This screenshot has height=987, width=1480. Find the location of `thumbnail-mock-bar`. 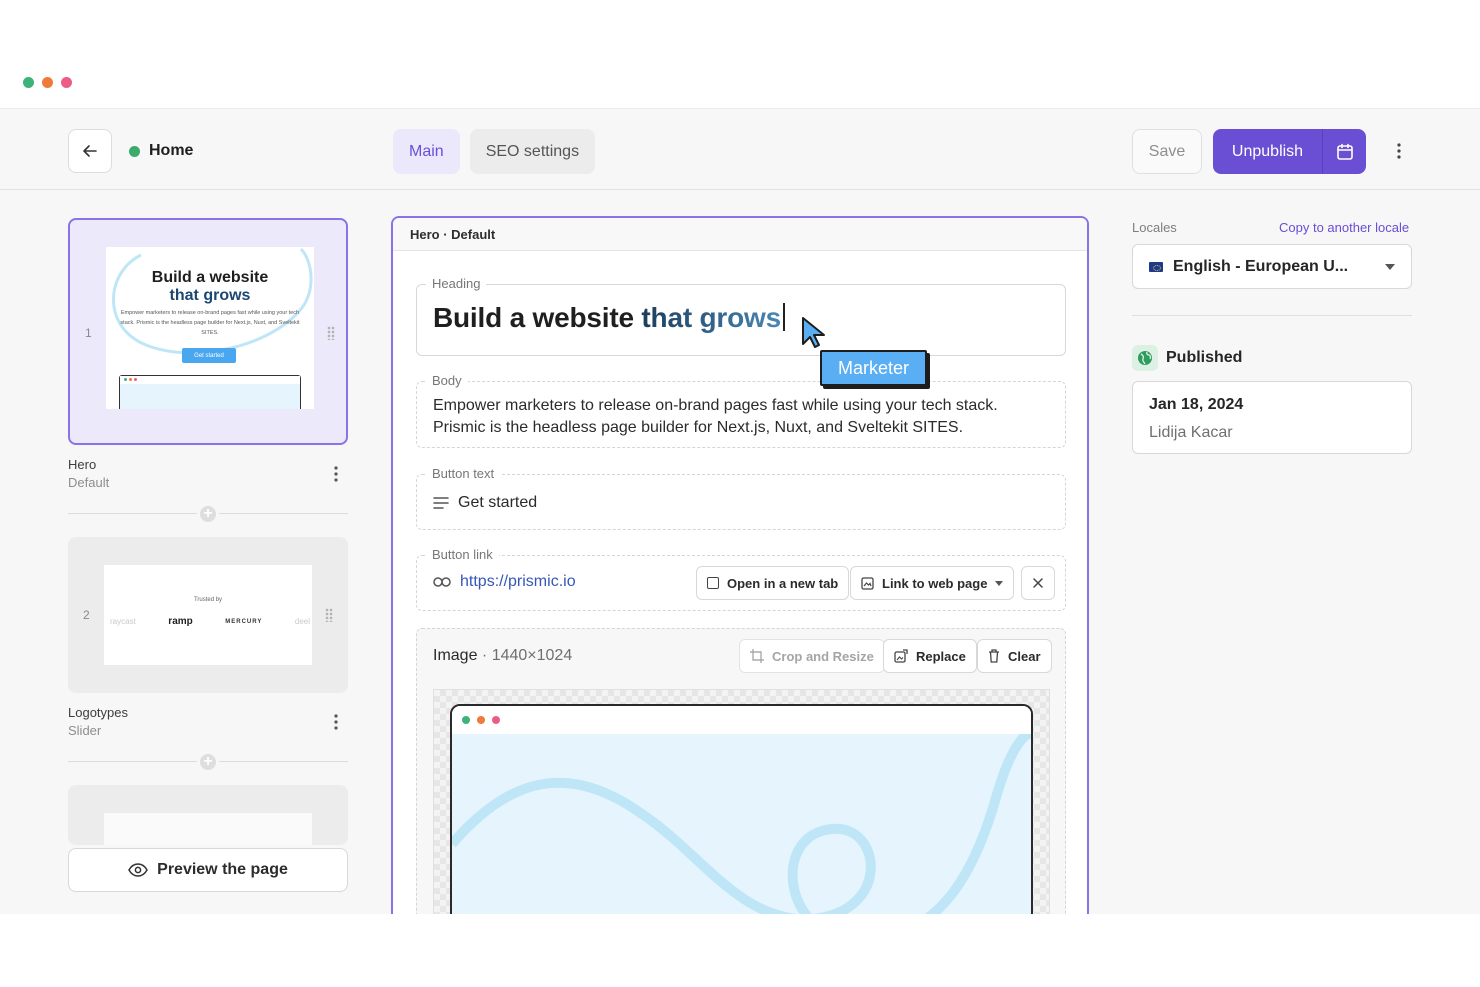

thumbnail-mock-bar is located at coordinates (210, 380).